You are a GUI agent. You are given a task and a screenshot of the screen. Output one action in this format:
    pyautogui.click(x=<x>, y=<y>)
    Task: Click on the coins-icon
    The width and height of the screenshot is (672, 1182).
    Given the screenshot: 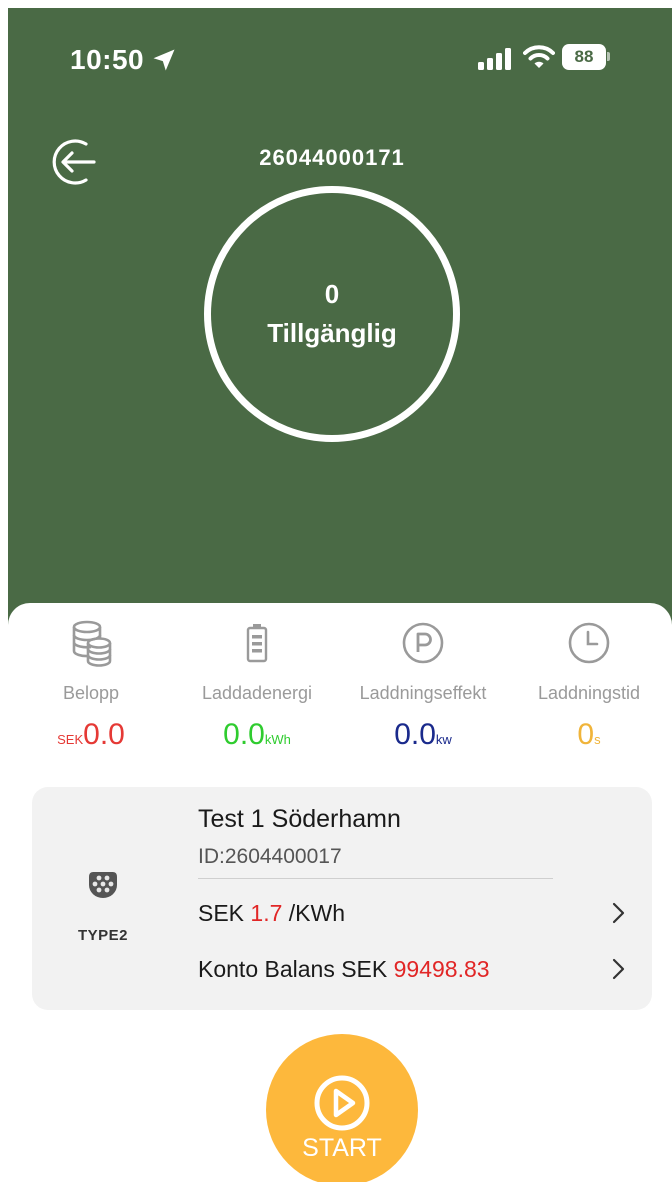 What is the action you would take?
    pyautogui.click(x=91, y=643)
    